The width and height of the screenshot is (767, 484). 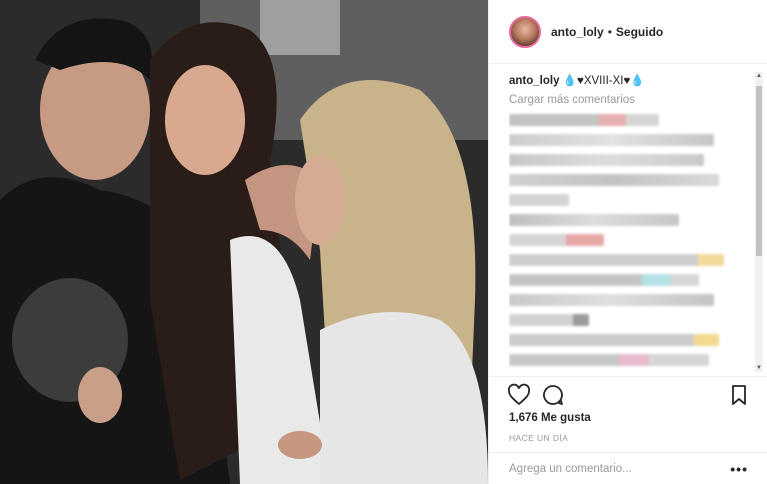 I want to click on avatar, so click(x=525, y=31).